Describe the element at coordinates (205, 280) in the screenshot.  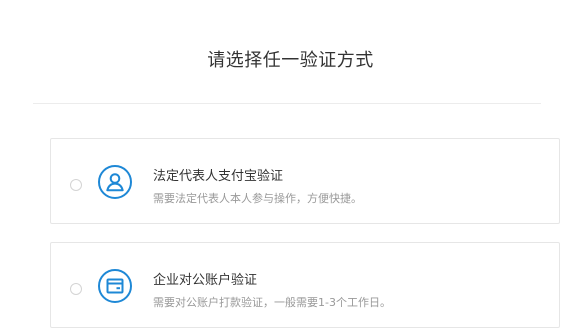
I see `option-title: 企业对公账户验证` at that location.